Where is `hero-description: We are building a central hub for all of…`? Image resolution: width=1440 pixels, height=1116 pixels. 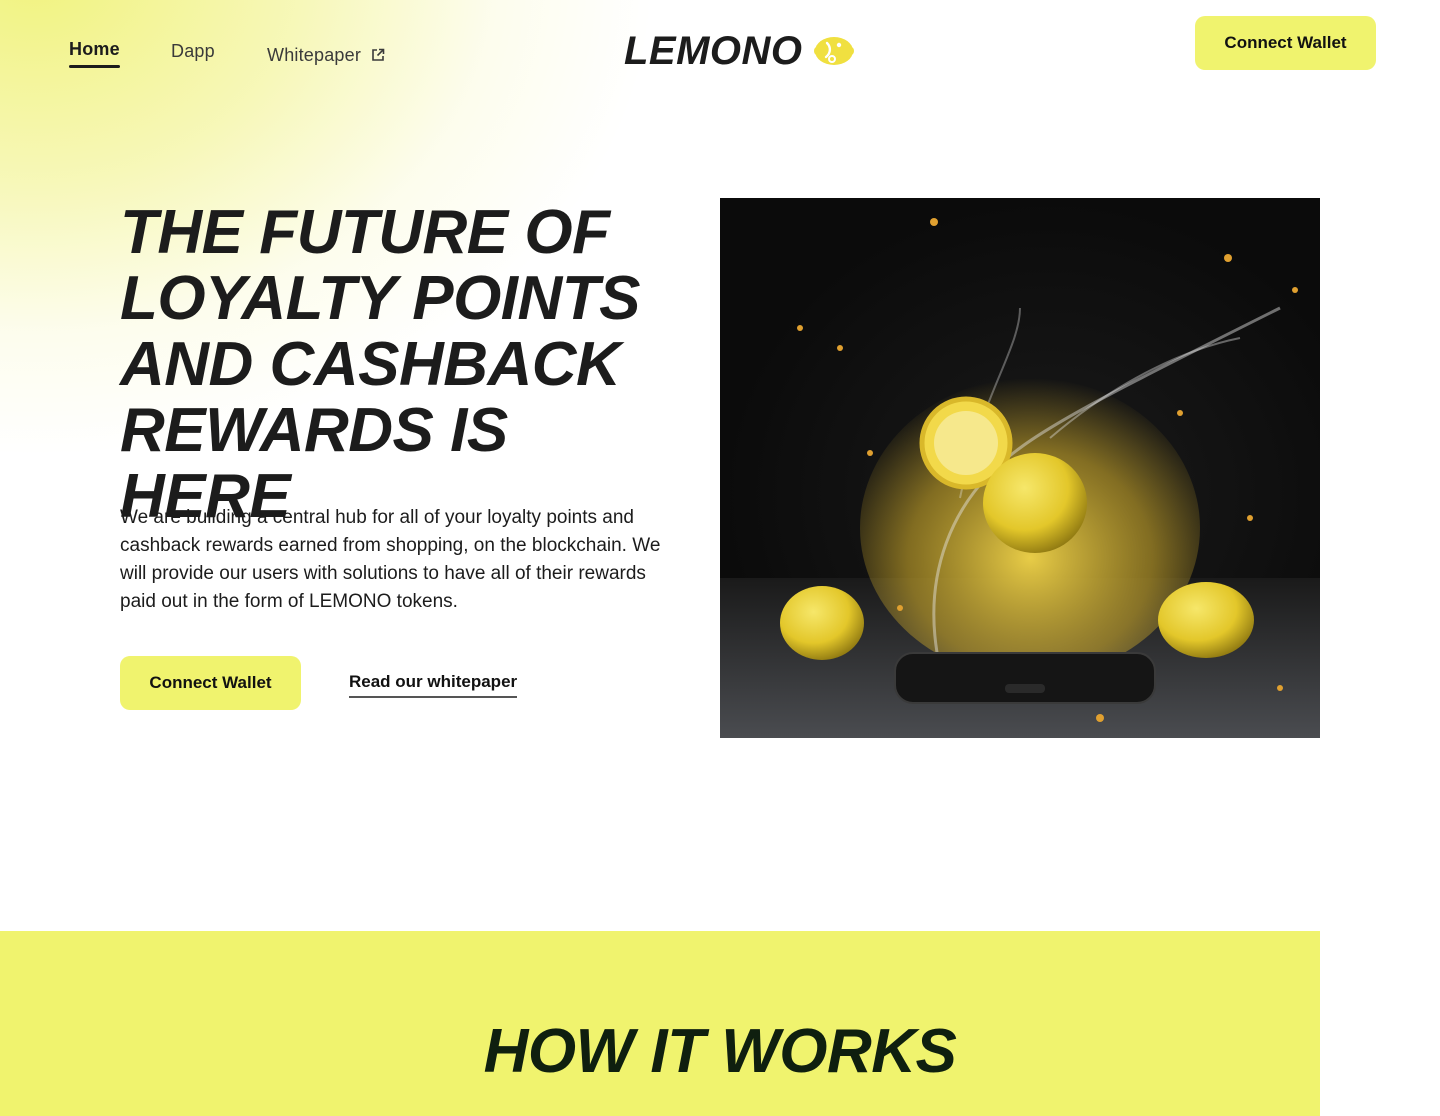
hero-description: We are building a central hub for all of… is located at coordinates (390, 559).